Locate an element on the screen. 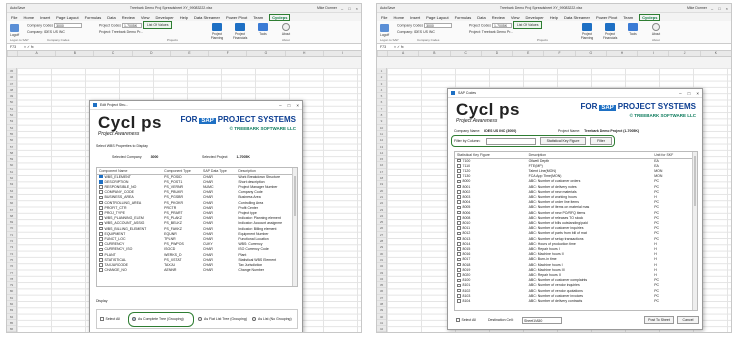 The height and width of the screenshot is (339, 738). tab-file: File is located at coordinates (14, 17).